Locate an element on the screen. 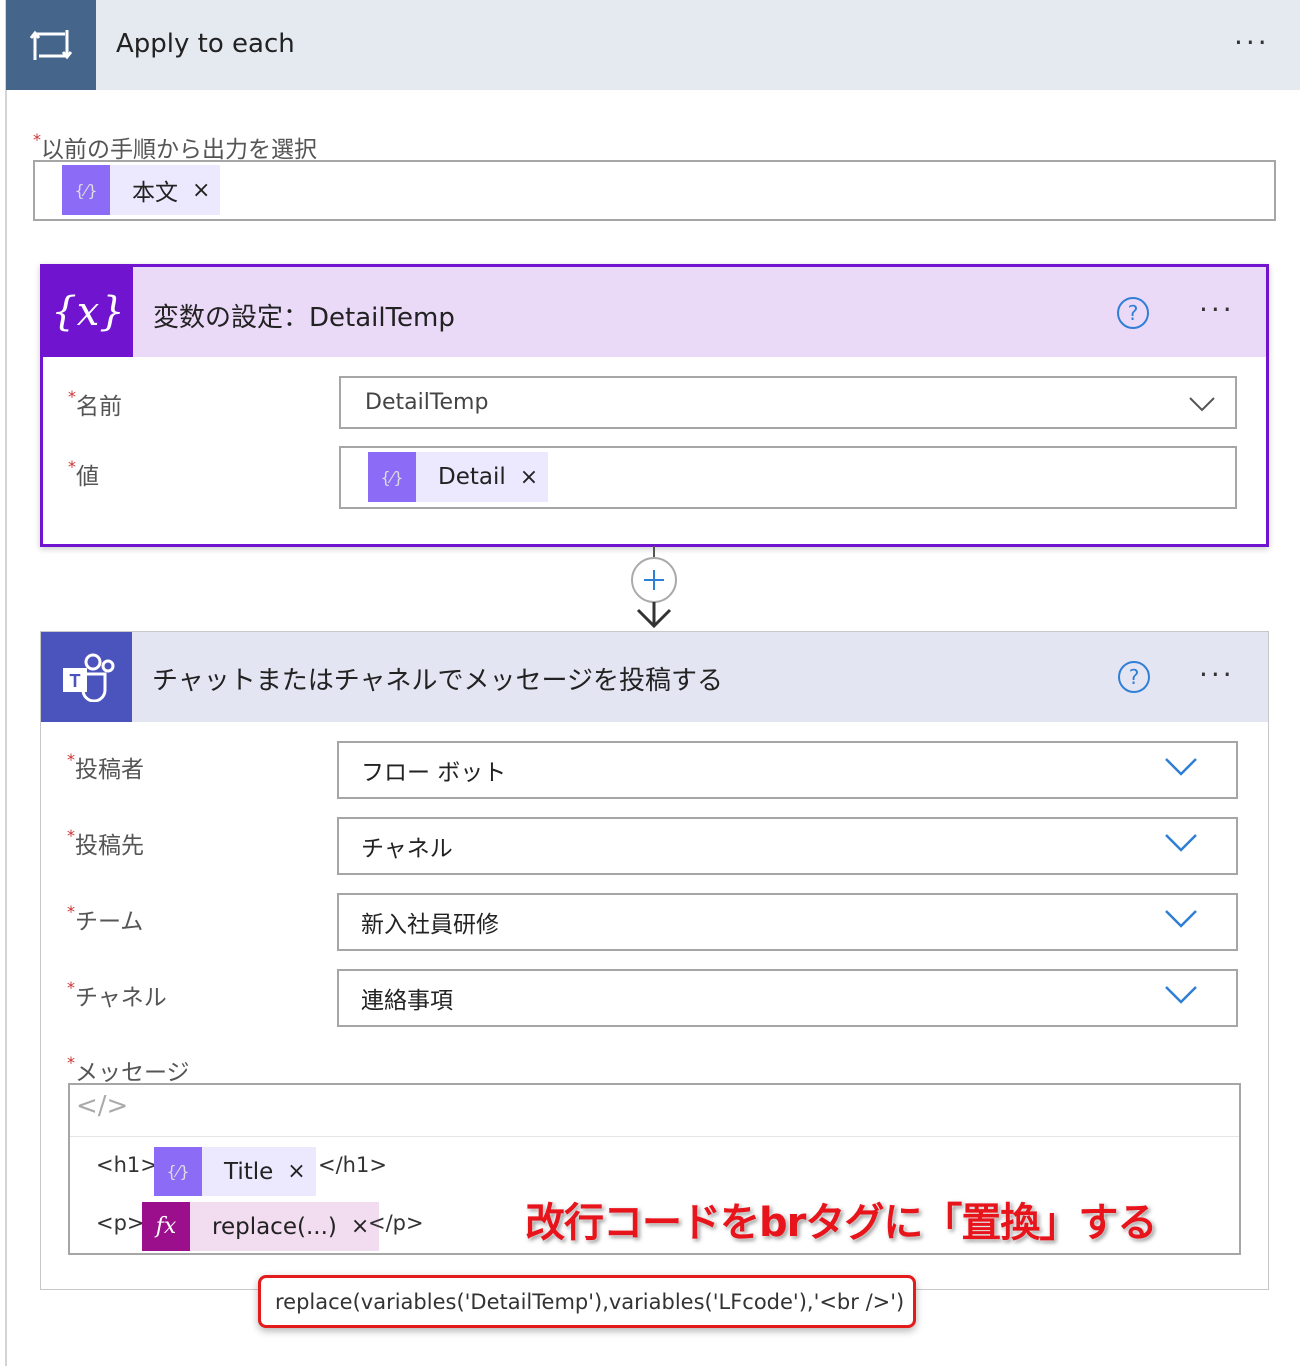 This screenshot has height=1366, width=1300. label-text: 投稿先 is located at coordinates (109, 846).